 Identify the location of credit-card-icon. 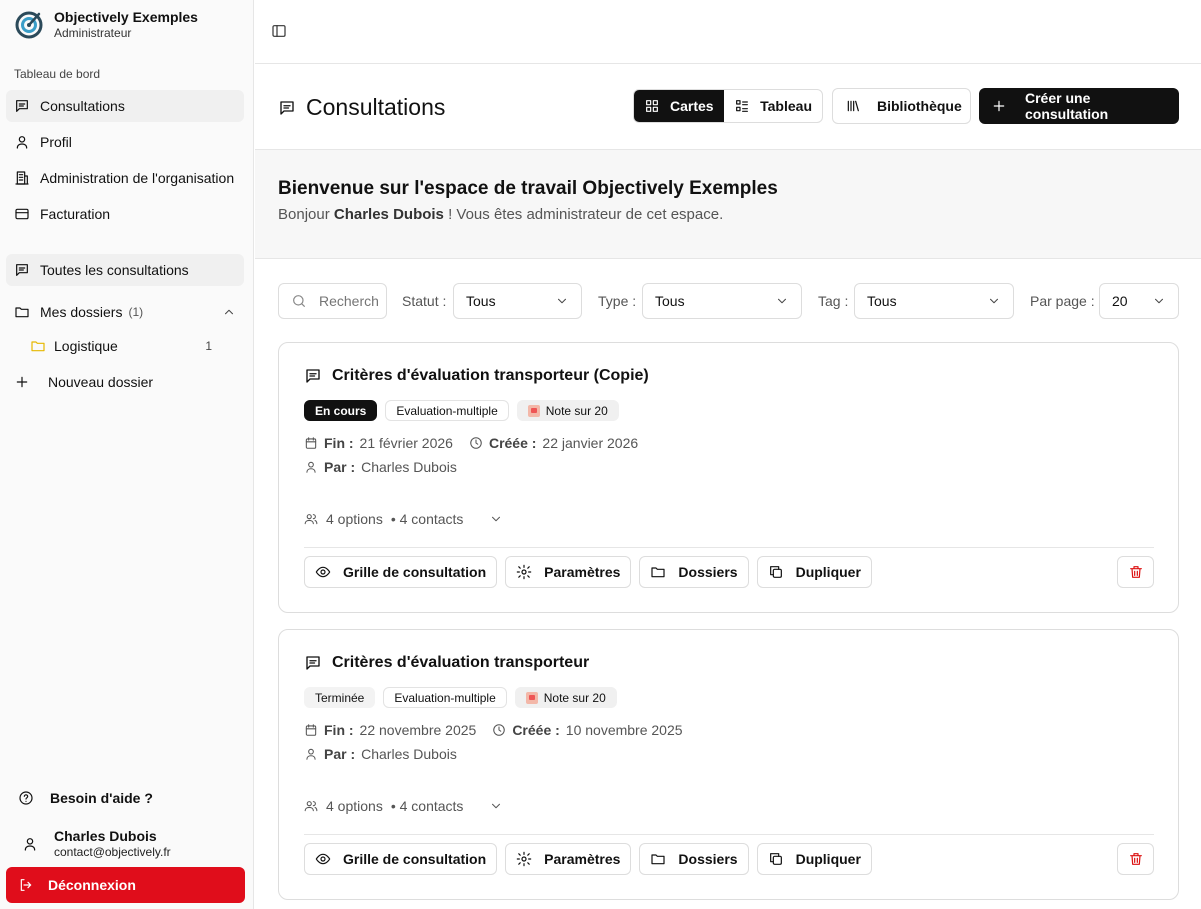
(22, 214).